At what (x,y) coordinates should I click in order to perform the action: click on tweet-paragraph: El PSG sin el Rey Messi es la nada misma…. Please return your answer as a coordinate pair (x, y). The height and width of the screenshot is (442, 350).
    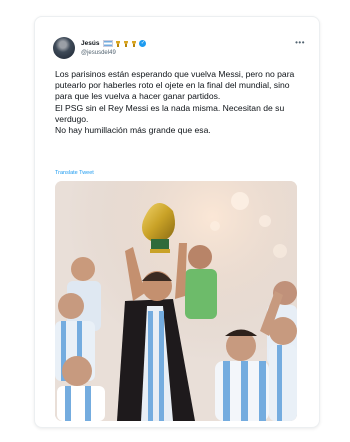
    Looking at the image, I should click on (170, 113).